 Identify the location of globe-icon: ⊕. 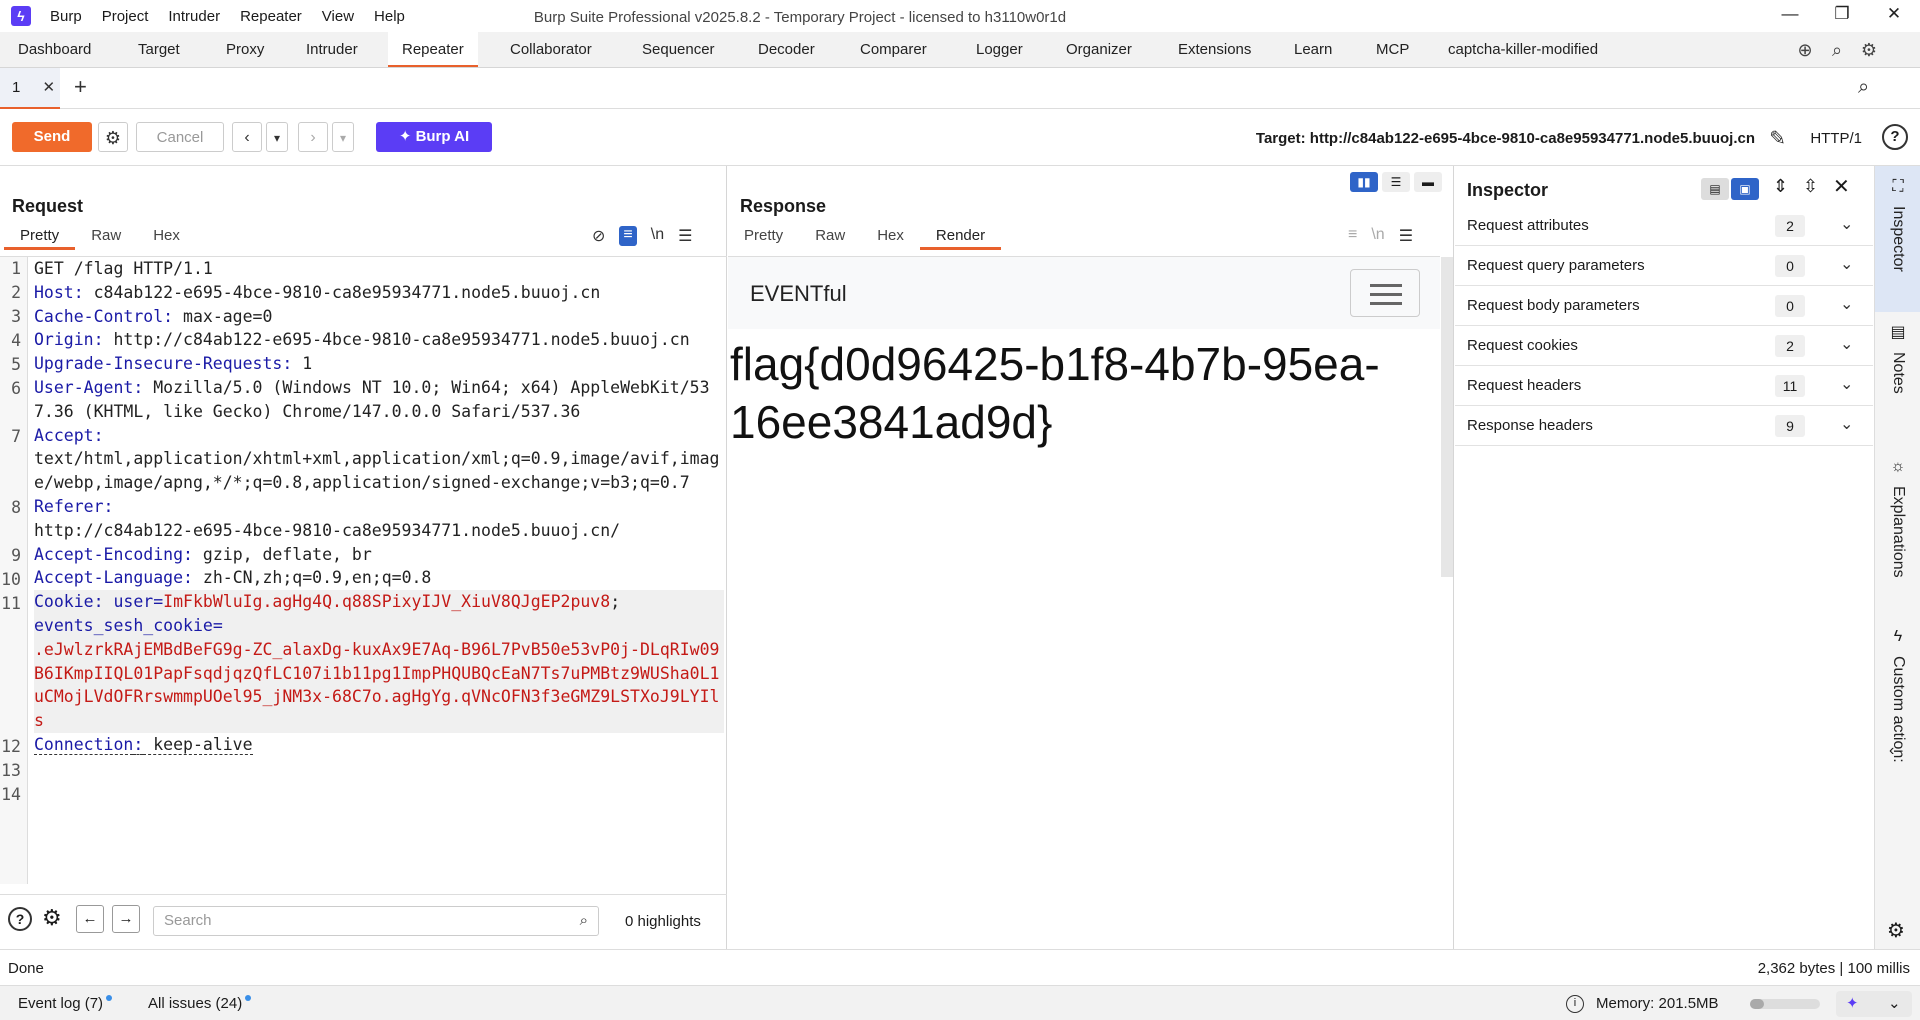
(1805, 50).